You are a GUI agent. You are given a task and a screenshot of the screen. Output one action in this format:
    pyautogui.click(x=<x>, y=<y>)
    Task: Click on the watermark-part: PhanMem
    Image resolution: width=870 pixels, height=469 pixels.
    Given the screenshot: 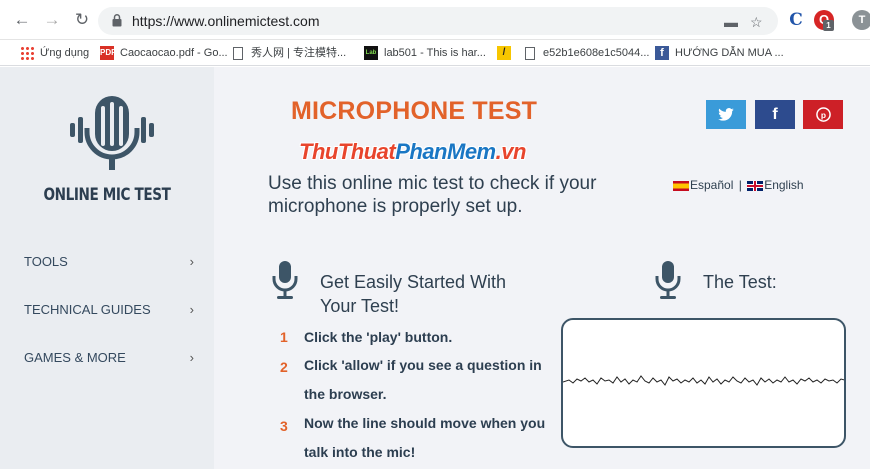 What is the action you would take?
    pyautogui.click(x=445, y=151)
    